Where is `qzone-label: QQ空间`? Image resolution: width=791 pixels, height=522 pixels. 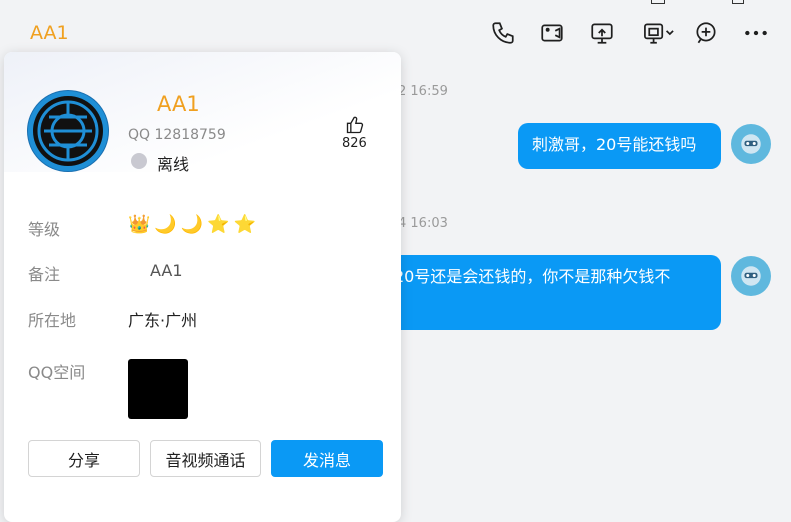
qzone-label: QQ空间 is located at coordinates (57, 372).